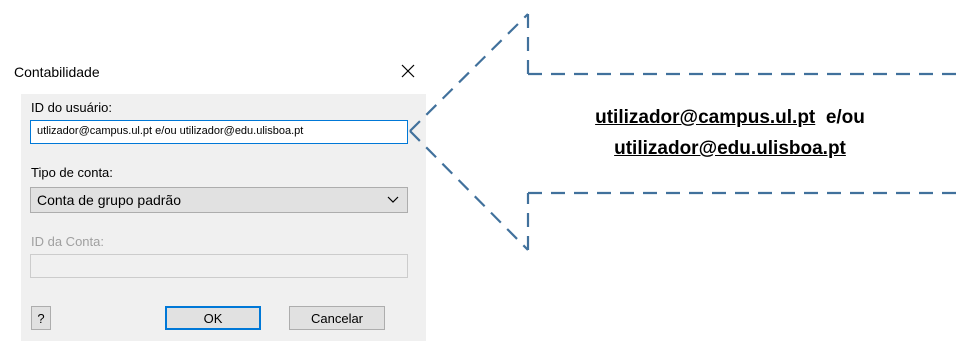  I want to click on account-id-label: ID da Conta:, so click(67, 241).